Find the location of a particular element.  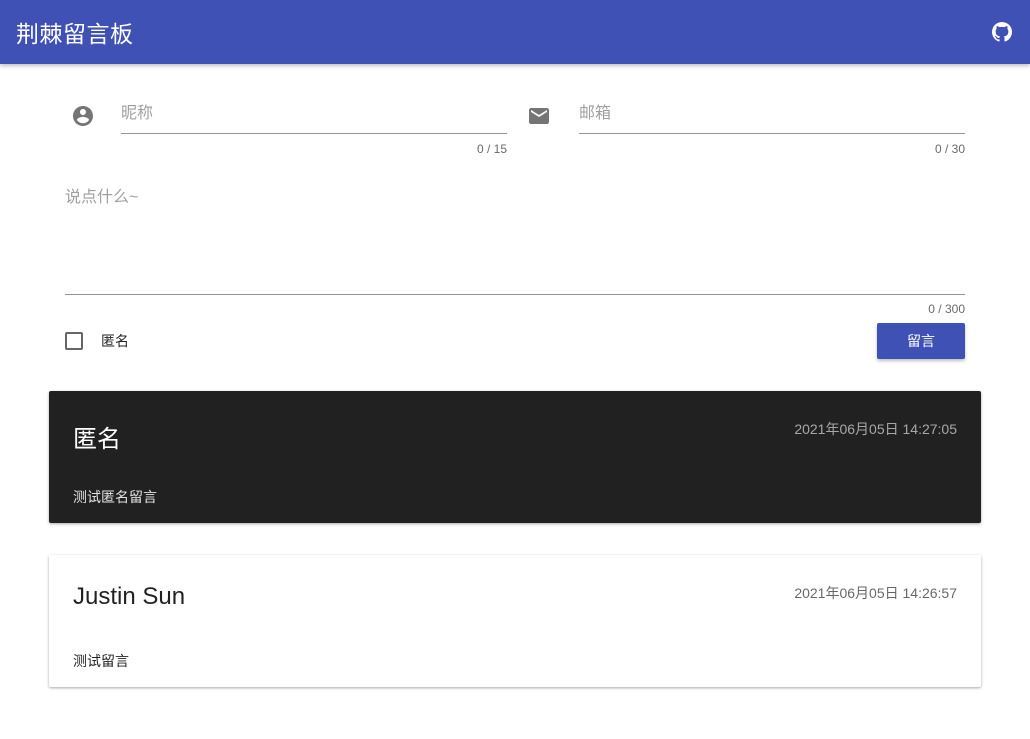

email-icon is located at coordinates (539, 116).